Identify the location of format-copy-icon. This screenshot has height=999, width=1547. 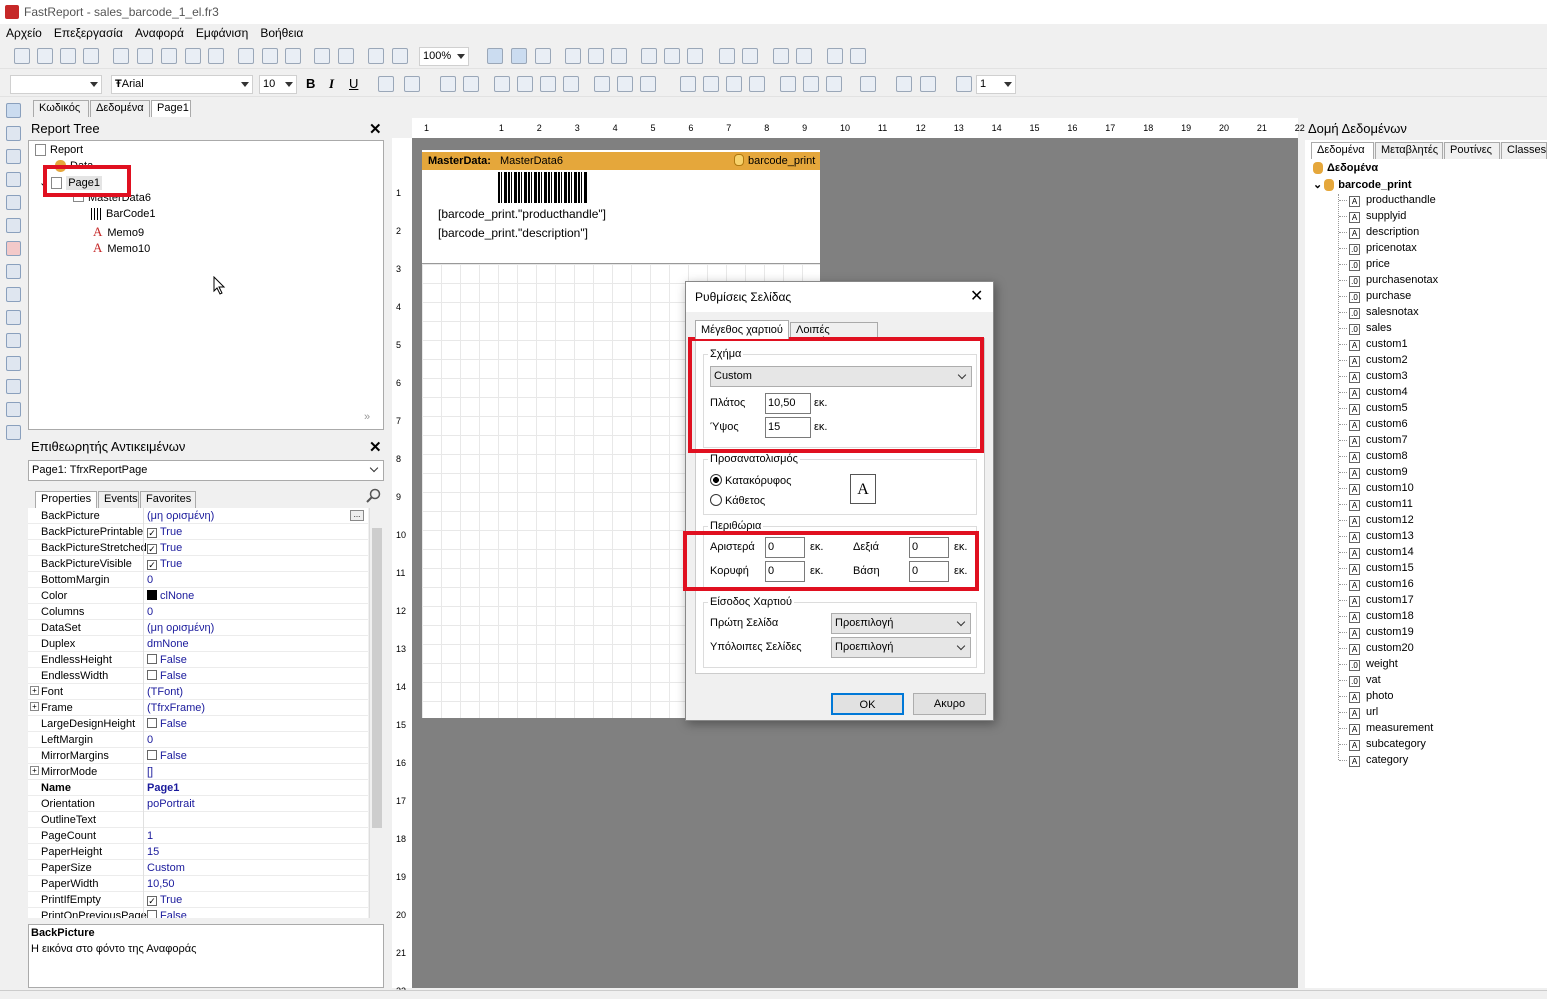
(13, 202).